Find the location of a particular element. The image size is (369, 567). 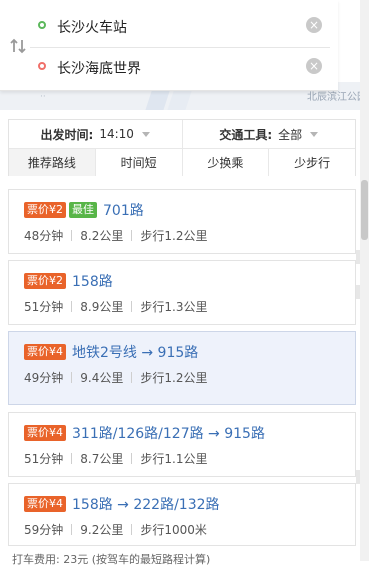

route-distance: 8.9公里 is located at coordinates (102, 307).